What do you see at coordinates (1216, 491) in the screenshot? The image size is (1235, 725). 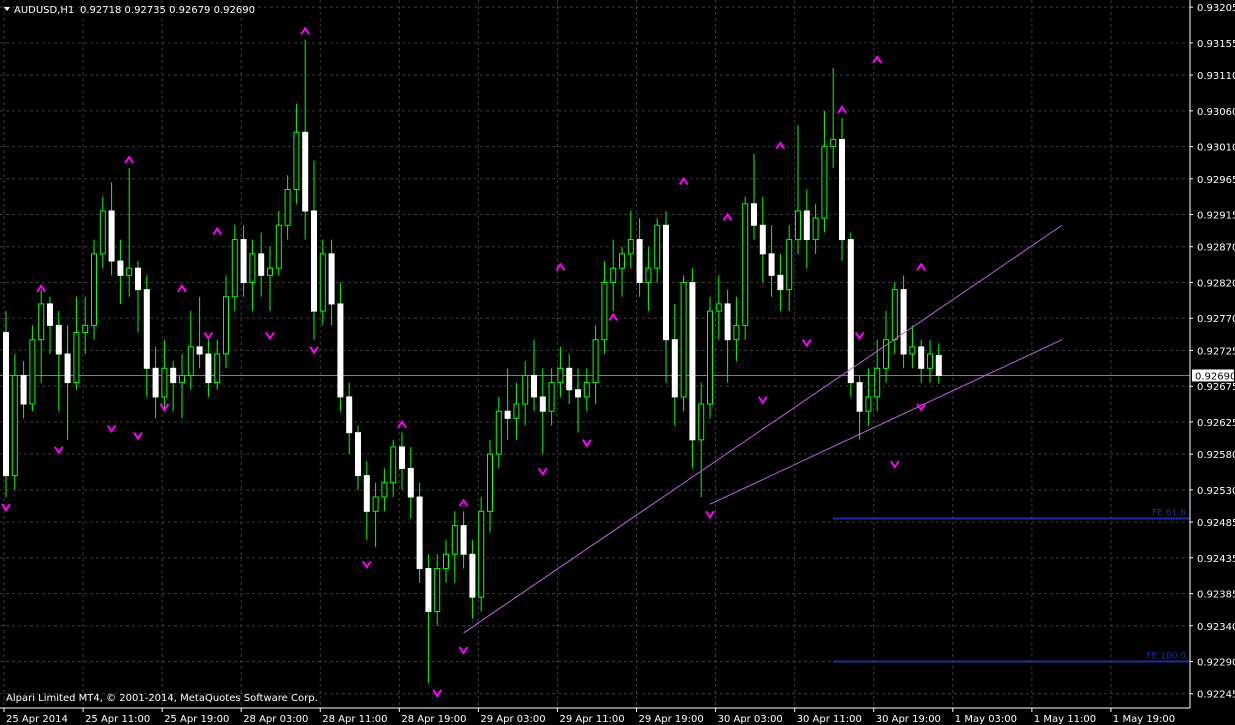 I see `price-tick-label: 0.92530` at bounding box center [1216, 491].